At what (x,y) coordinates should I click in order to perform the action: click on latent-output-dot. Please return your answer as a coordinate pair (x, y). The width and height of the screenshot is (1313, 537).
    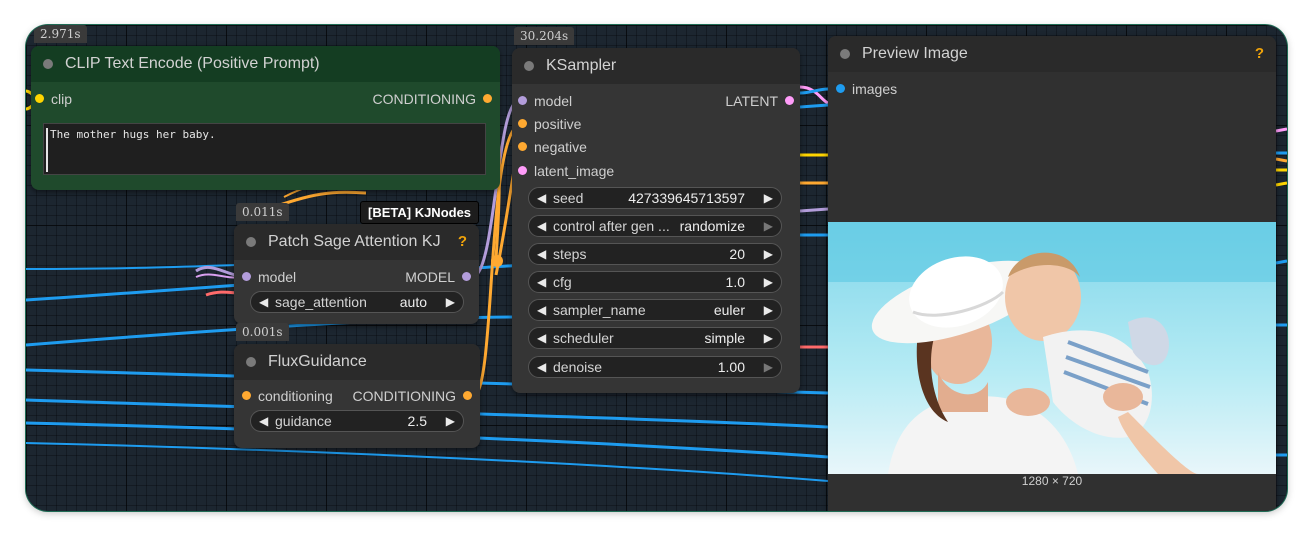
    Looking at the image, I should click on (789, 100).